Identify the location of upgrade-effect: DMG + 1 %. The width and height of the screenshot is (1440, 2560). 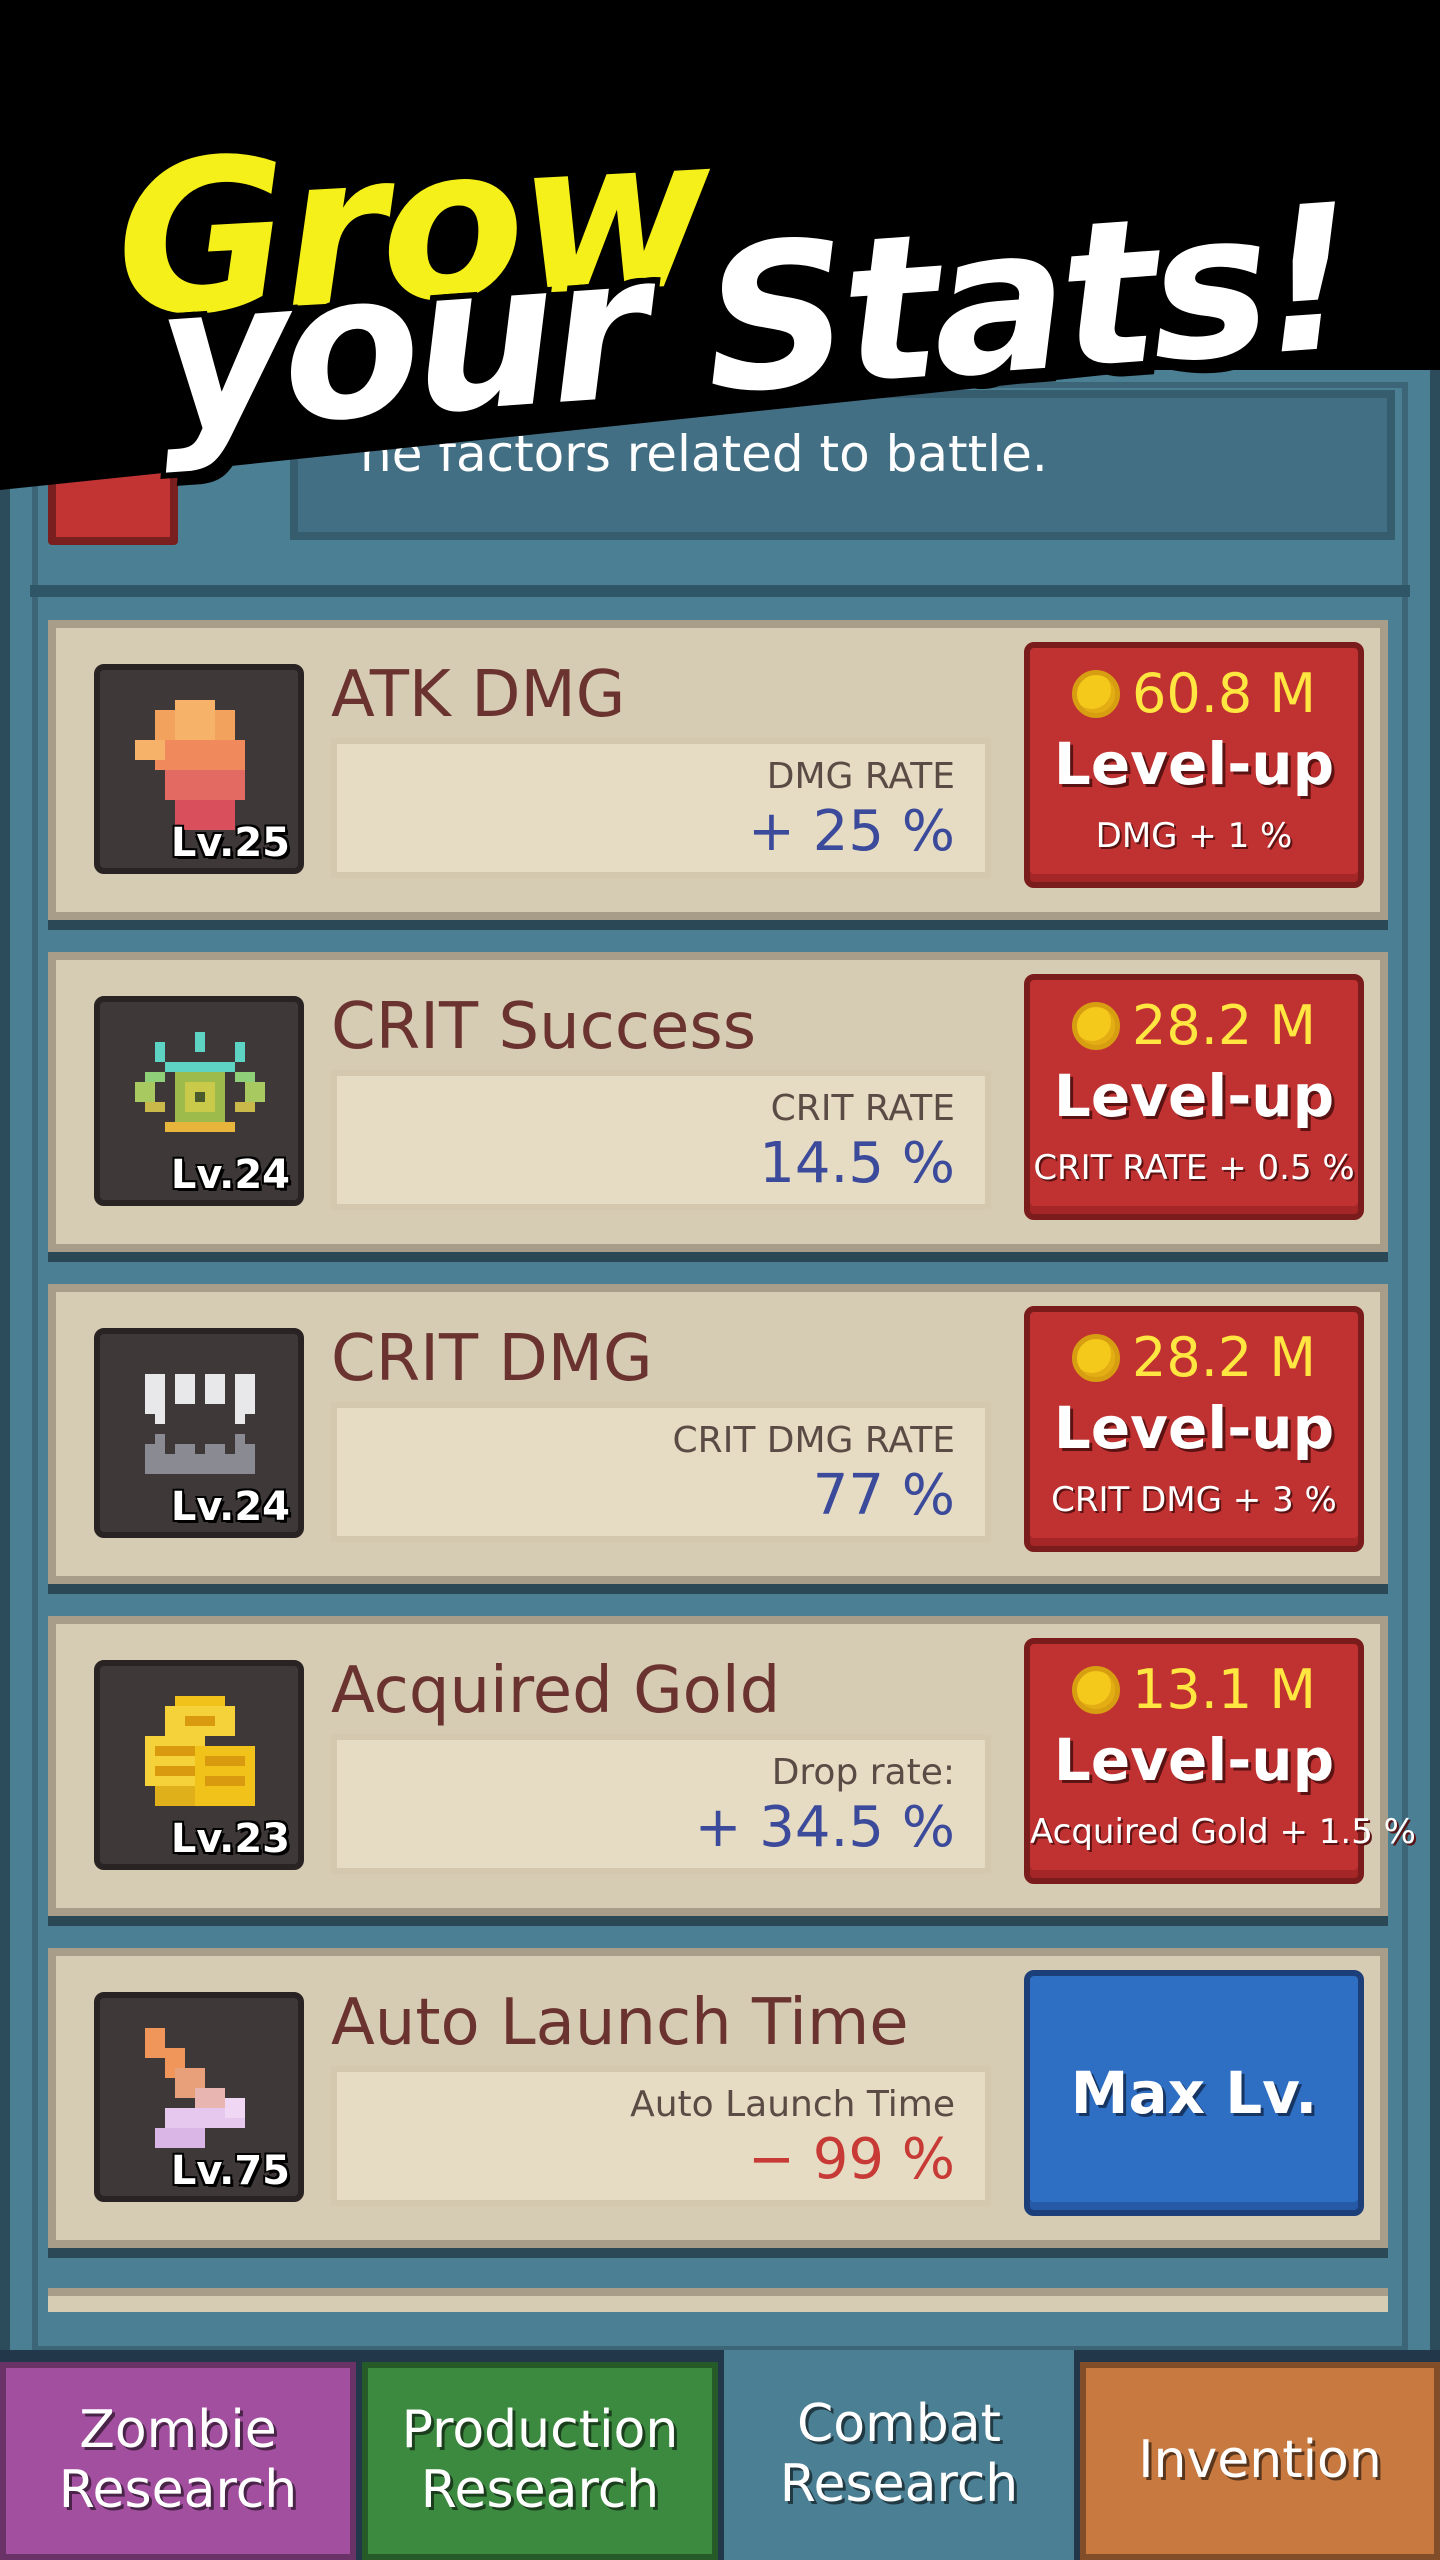
(1194, 836).